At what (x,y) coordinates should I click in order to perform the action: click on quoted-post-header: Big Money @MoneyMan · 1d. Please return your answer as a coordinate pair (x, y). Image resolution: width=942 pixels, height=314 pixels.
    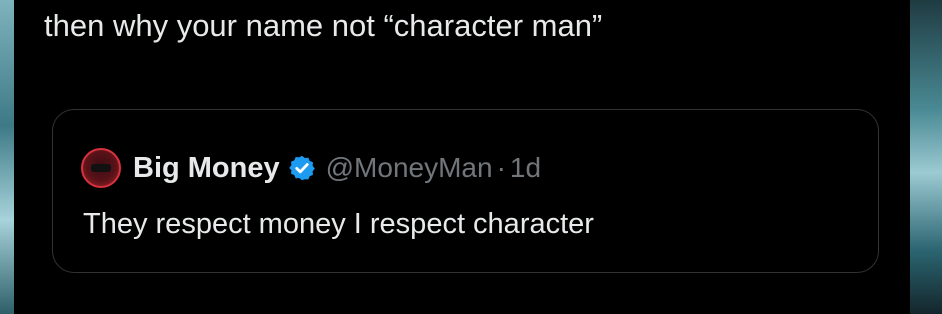
    Looking at the image, I should click on (311, 168).